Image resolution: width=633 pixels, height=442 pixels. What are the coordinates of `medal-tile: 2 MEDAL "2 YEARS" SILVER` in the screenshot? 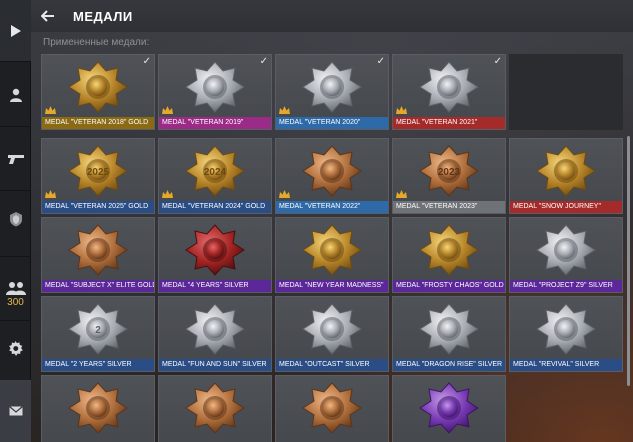 It's located at (98, 334).